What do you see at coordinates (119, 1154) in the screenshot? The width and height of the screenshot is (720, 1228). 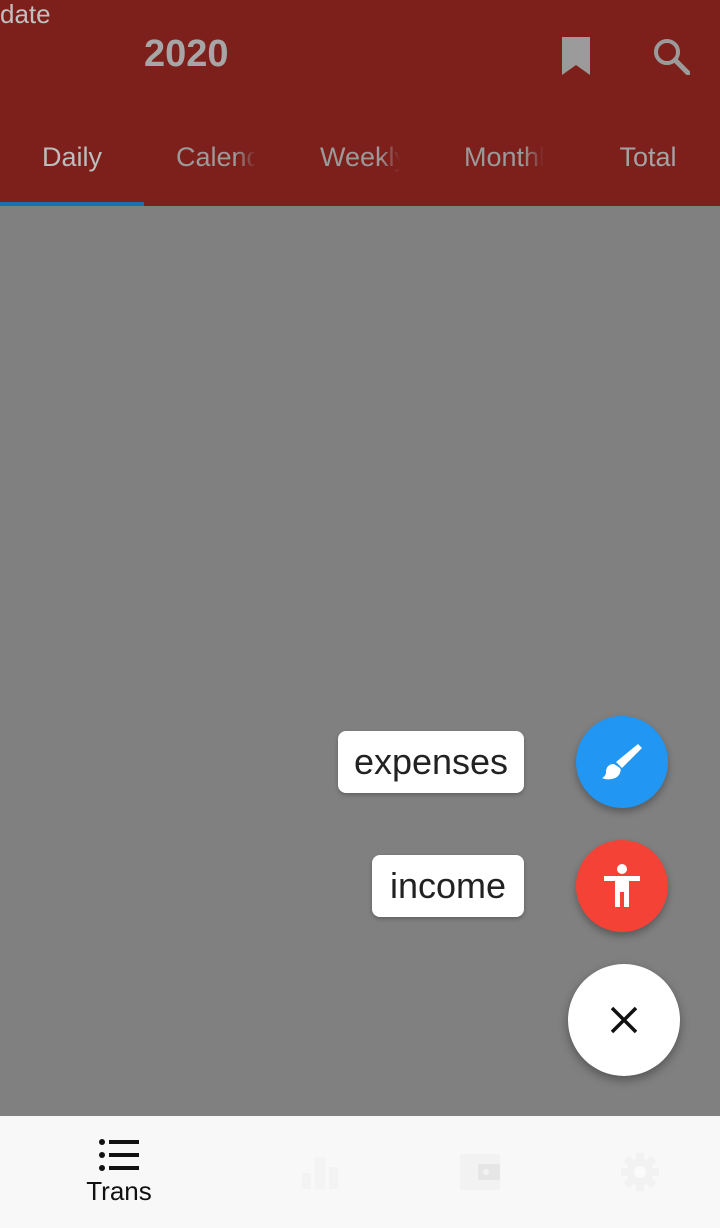 I see `list-icon` at bounding box center [119, 1154].